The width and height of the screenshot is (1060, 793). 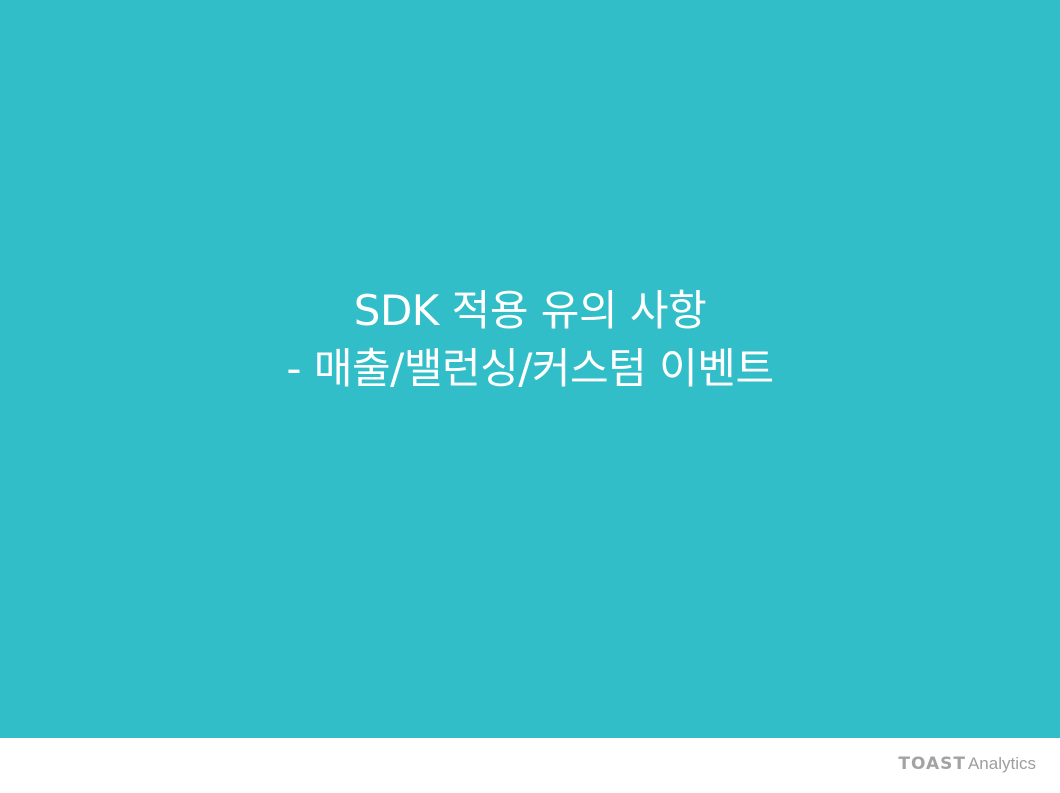 I want to click on footer: TOAST Analytics, so click(x=530, y=765).